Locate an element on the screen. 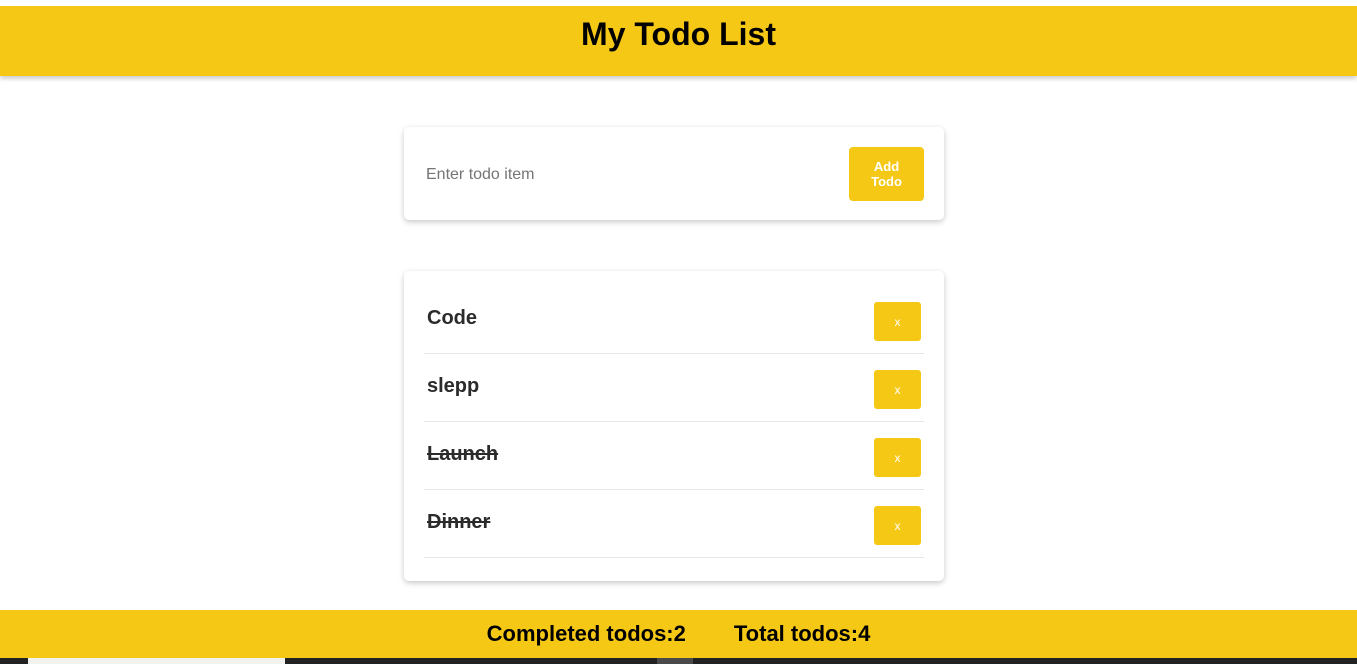 Image resolution: width=1357 pixels, height=664 pixels. todo-text: Code is located at coordinates (452, 318).